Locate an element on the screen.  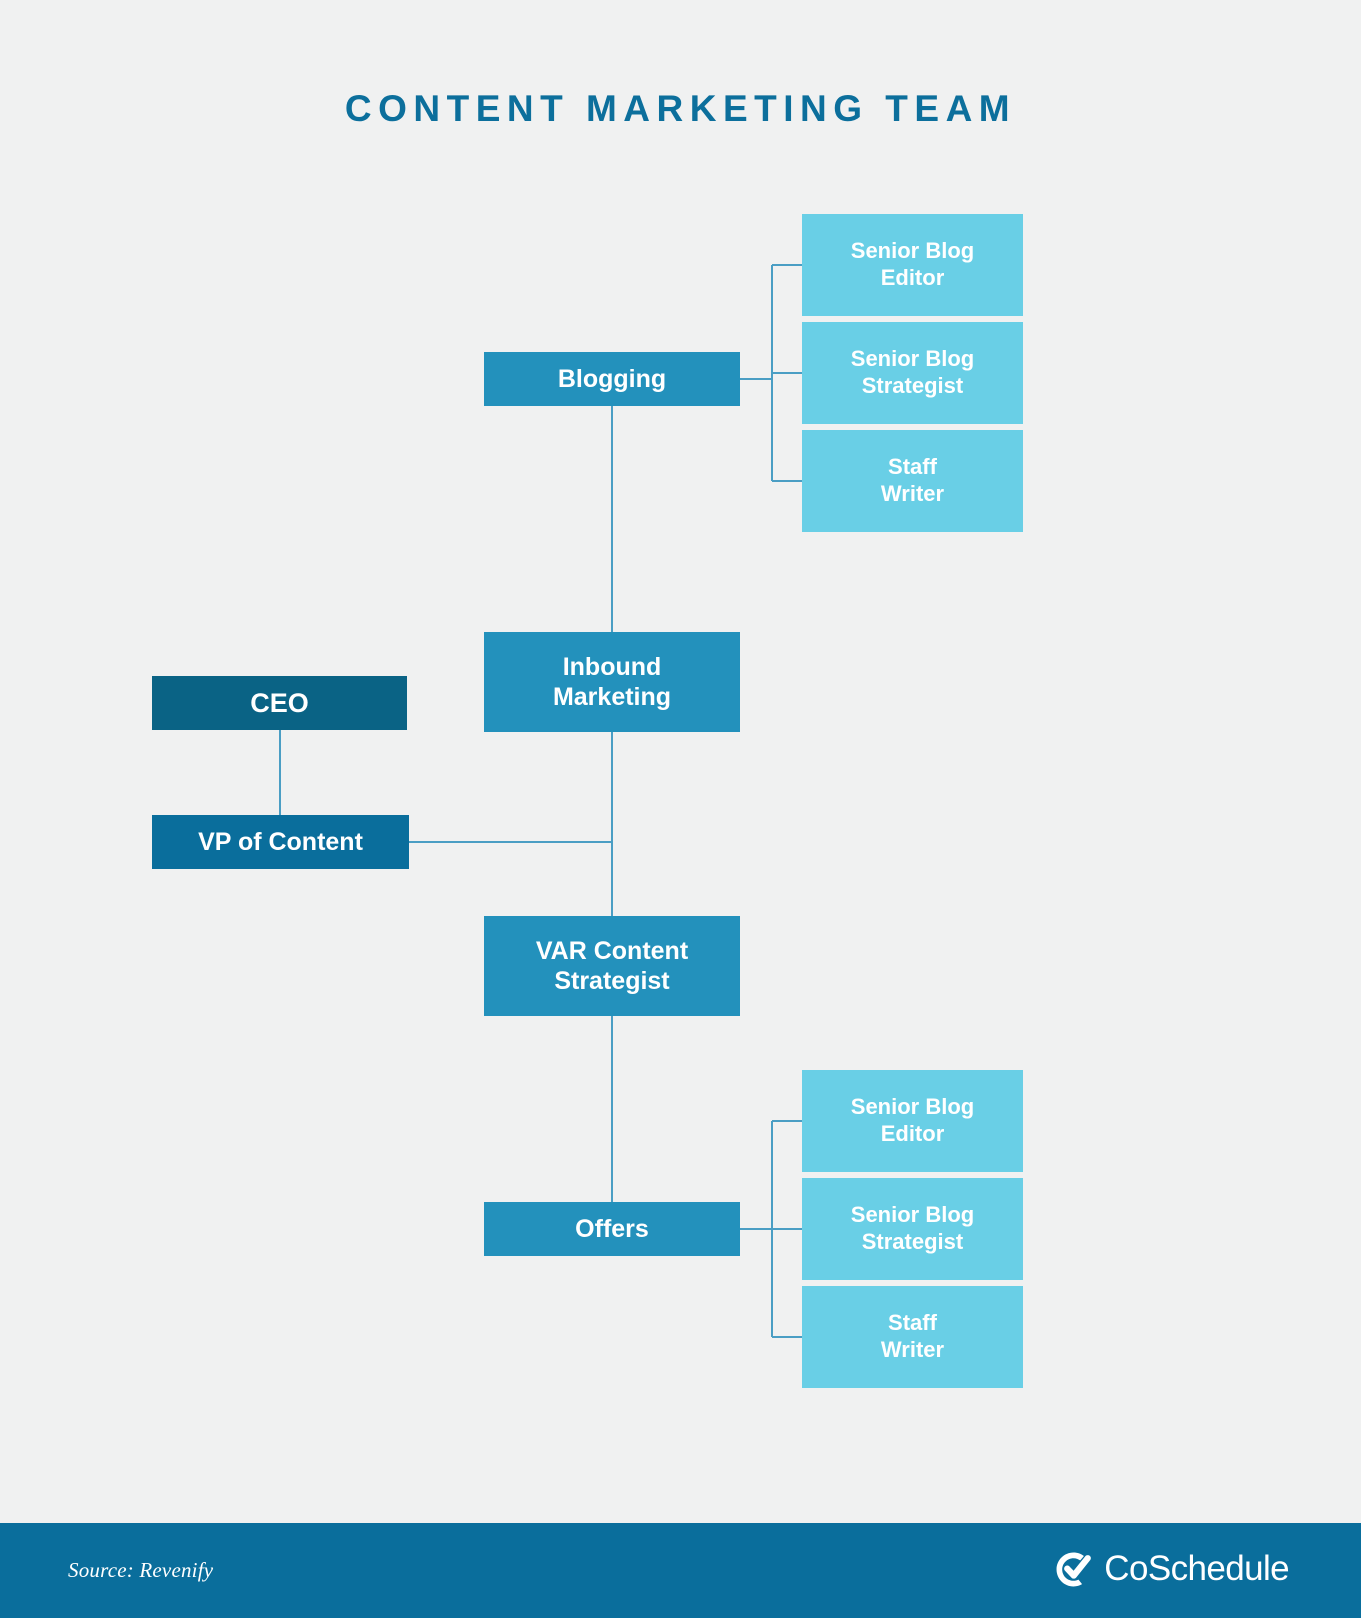
node-offers-senior-blog-editor: Senior Blog Editor is located at coordinates (912, 1121).